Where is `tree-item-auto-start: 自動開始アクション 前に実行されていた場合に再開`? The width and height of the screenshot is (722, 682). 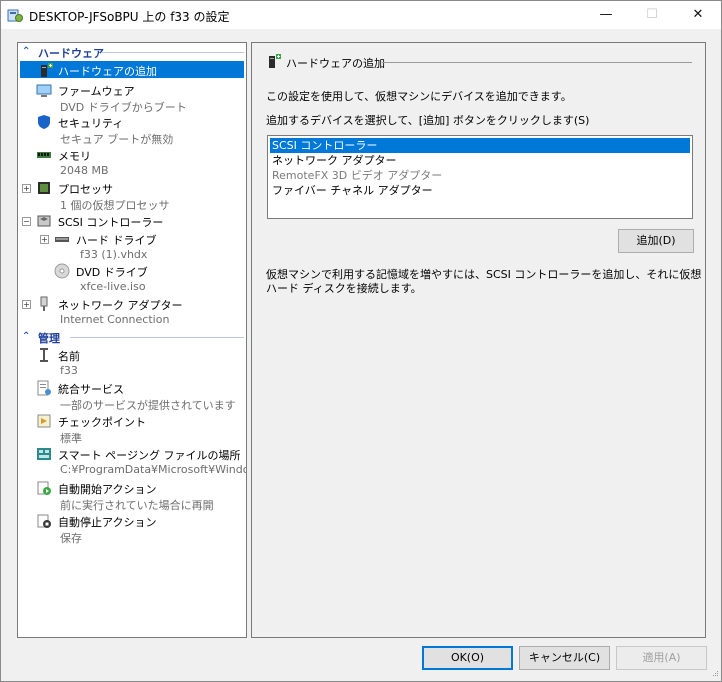
tree-item-auto-start: 自動開始アクション 前に実行されていた場合に再開 is located at coordinates (132, 495).